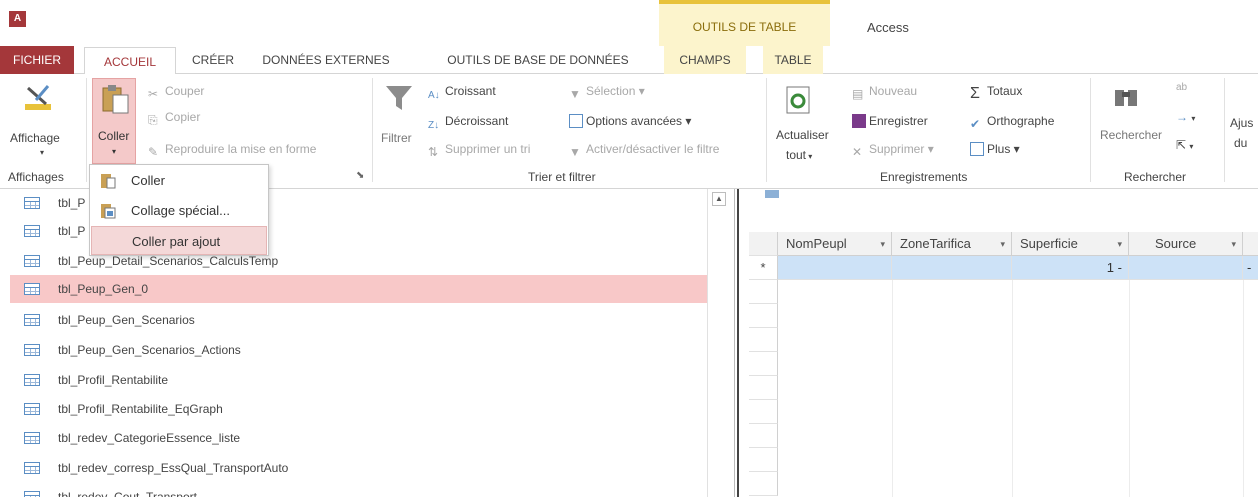  What do you see at coordinates (232, 150) in the screenshot?
I see `reproduire-button: ✎ Reproduire la mise en forme` at bounding box center [232, 150].